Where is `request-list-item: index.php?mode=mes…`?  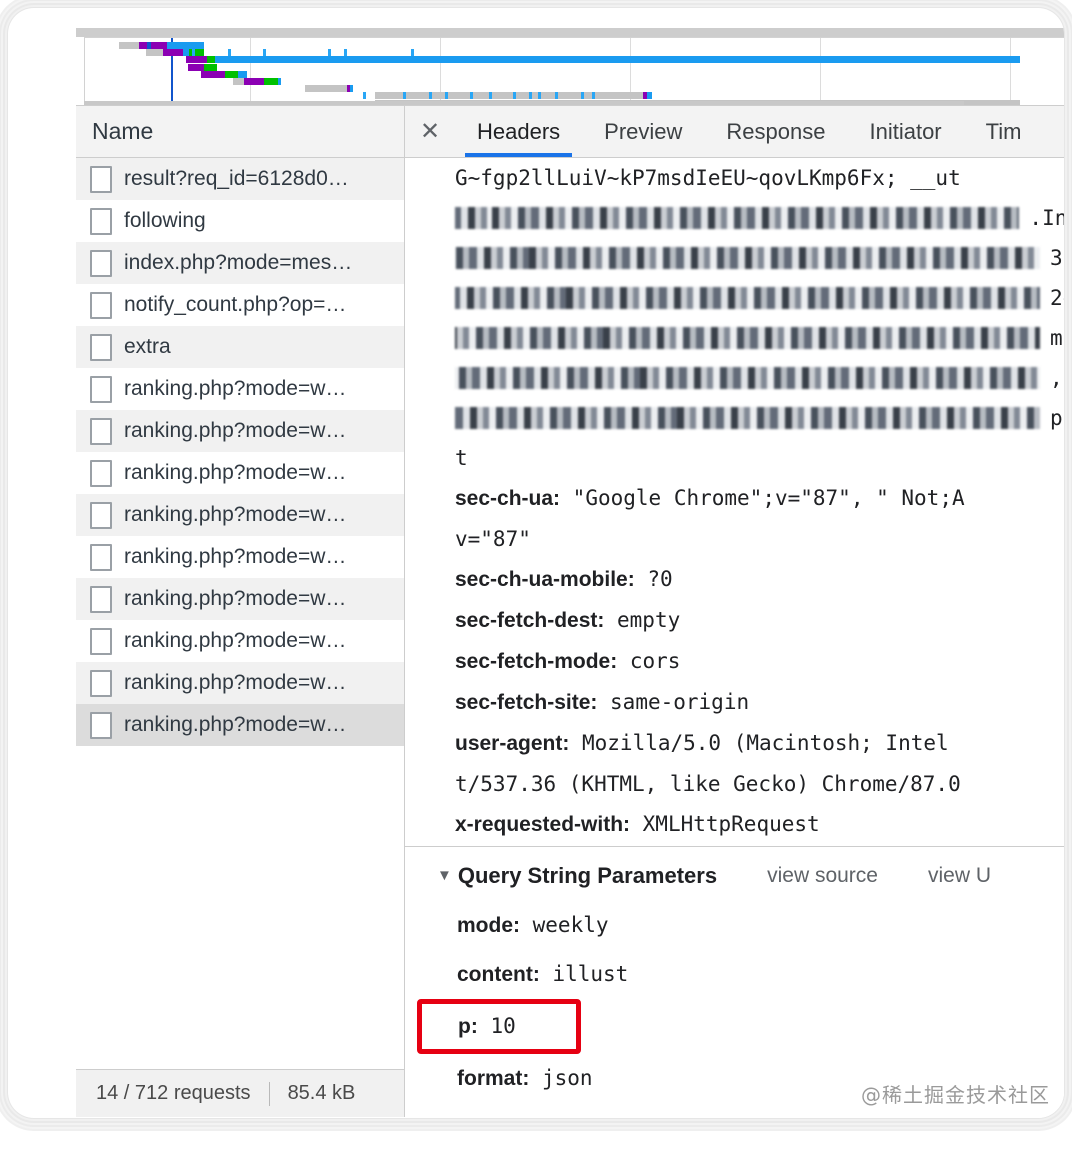
request-list-item: index.php?mode=mes… is located at coordinates (240, 263).